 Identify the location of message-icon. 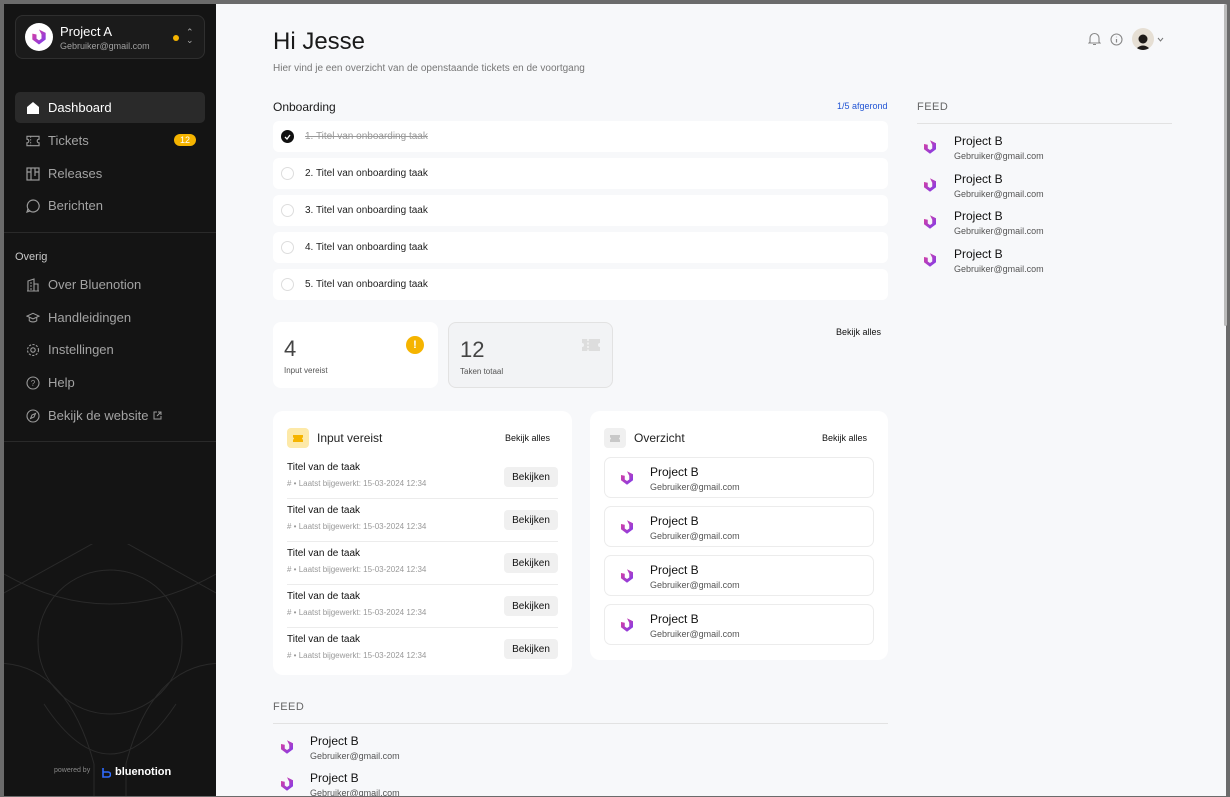
(33, 205).